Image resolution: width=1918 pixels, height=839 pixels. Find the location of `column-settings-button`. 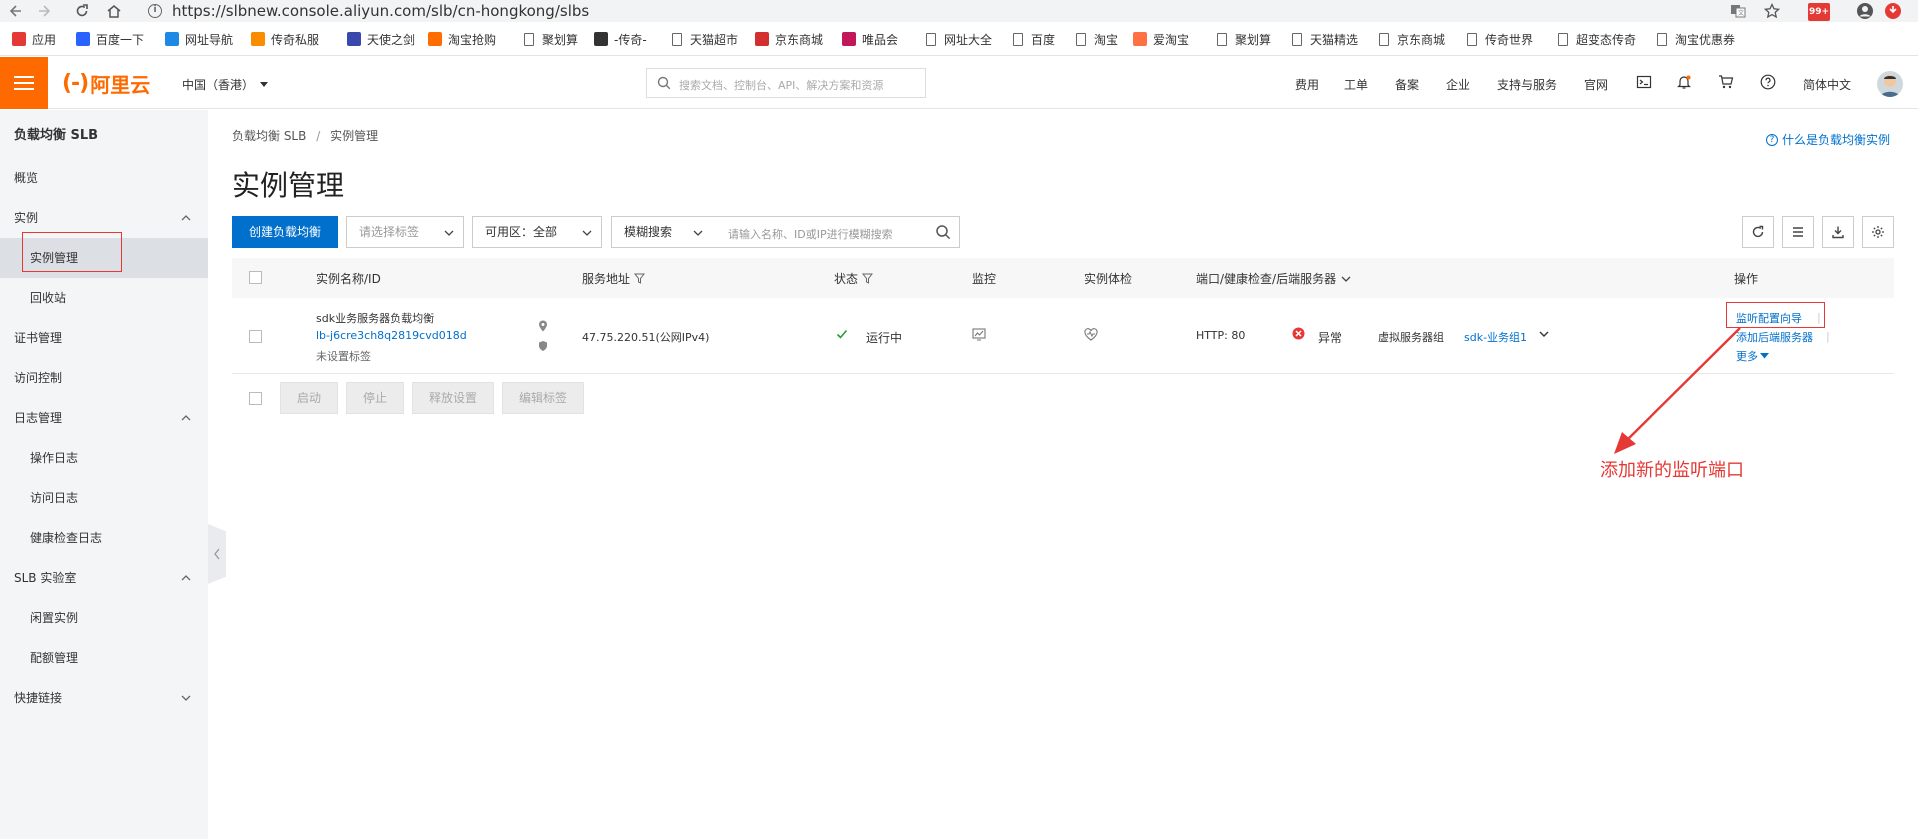

column-settings-button is located at coordinates (1798, 232).